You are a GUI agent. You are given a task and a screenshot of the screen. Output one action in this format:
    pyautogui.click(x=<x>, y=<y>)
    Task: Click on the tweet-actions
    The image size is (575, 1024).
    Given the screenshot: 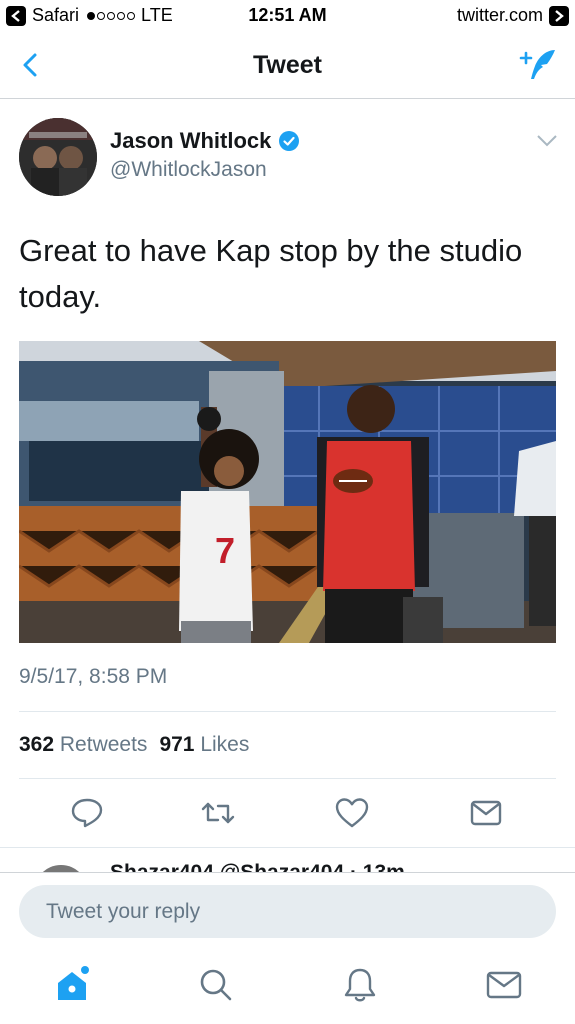 What is the action you would take?
    pyautogui.click(x=287, y=814)
    